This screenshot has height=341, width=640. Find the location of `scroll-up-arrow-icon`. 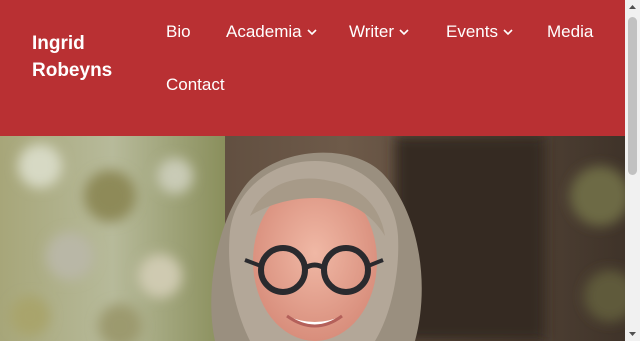

scroll-up-arrow-icon is located at coordinates (632, 7).